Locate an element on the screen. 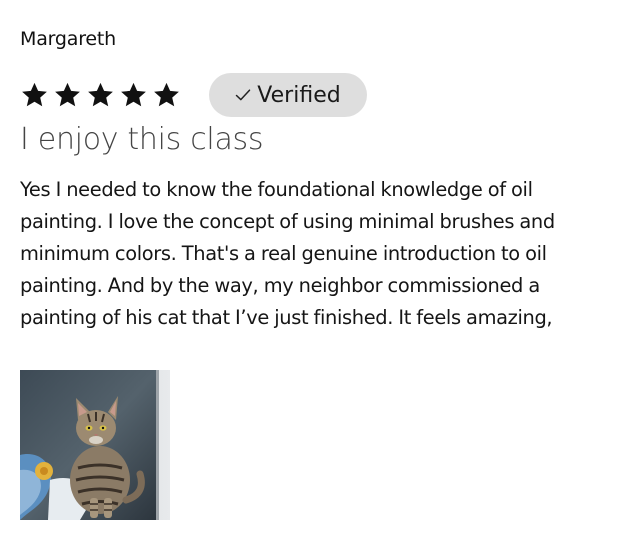  rating-row: Verified is located at coordinates (193, 95).